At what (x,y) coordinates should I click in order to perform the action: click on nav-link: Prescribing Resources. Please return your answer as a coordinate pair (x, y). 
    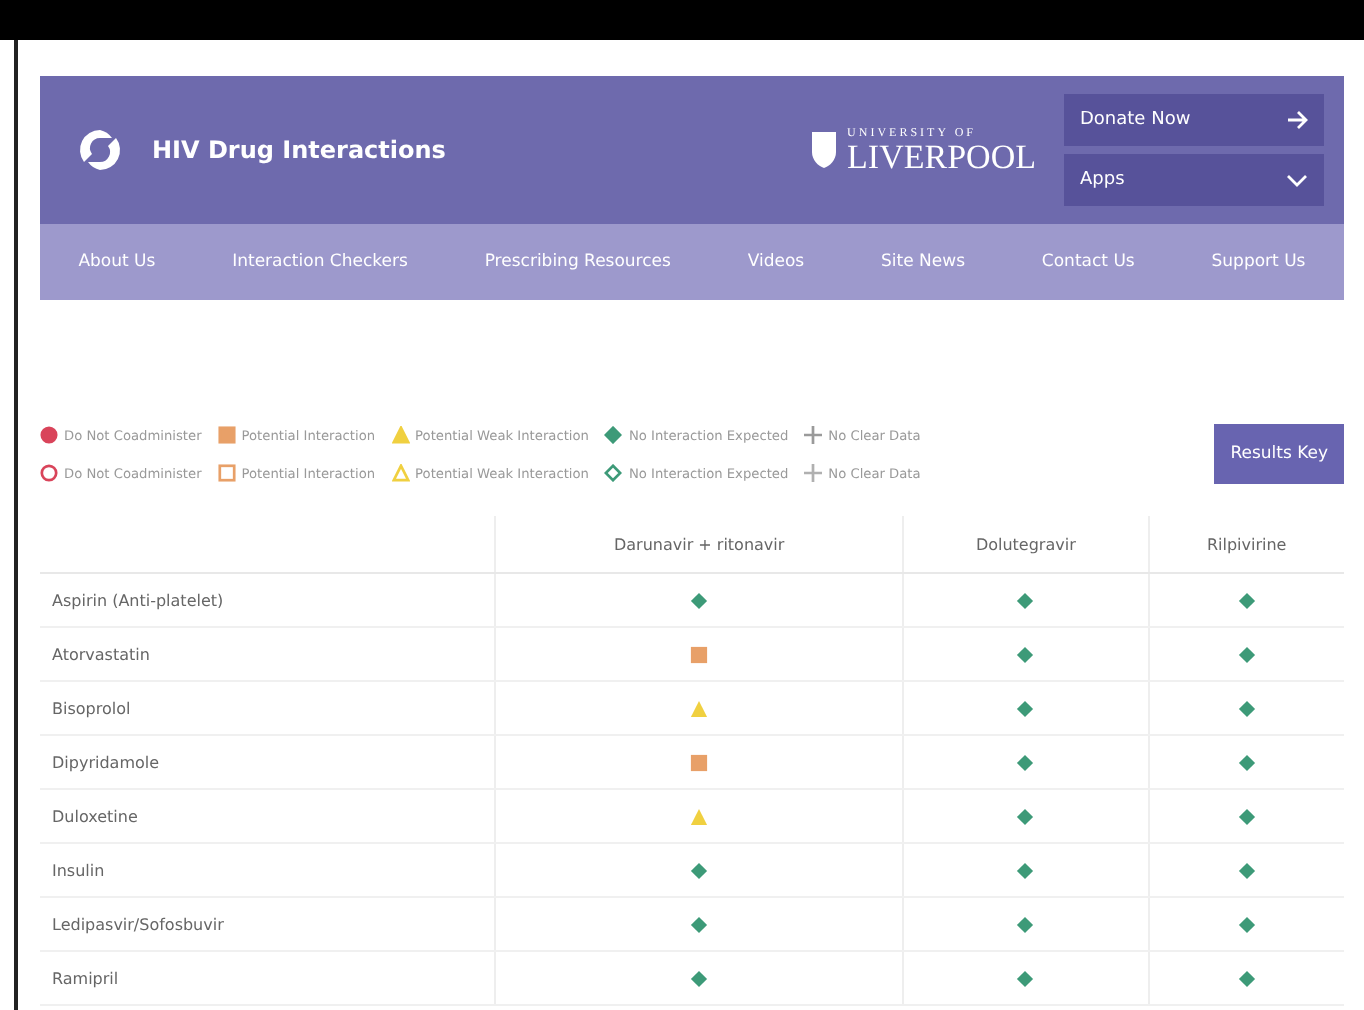
    Looking at the image, I should click on (577, 262).